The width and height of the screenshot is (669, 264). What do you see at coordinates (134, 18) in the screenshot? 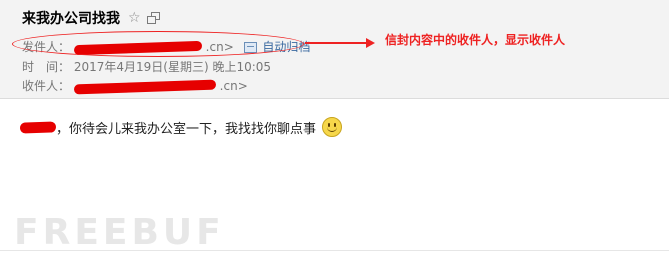
I see `star-icon: ☆` at bounding box center [134, 18].